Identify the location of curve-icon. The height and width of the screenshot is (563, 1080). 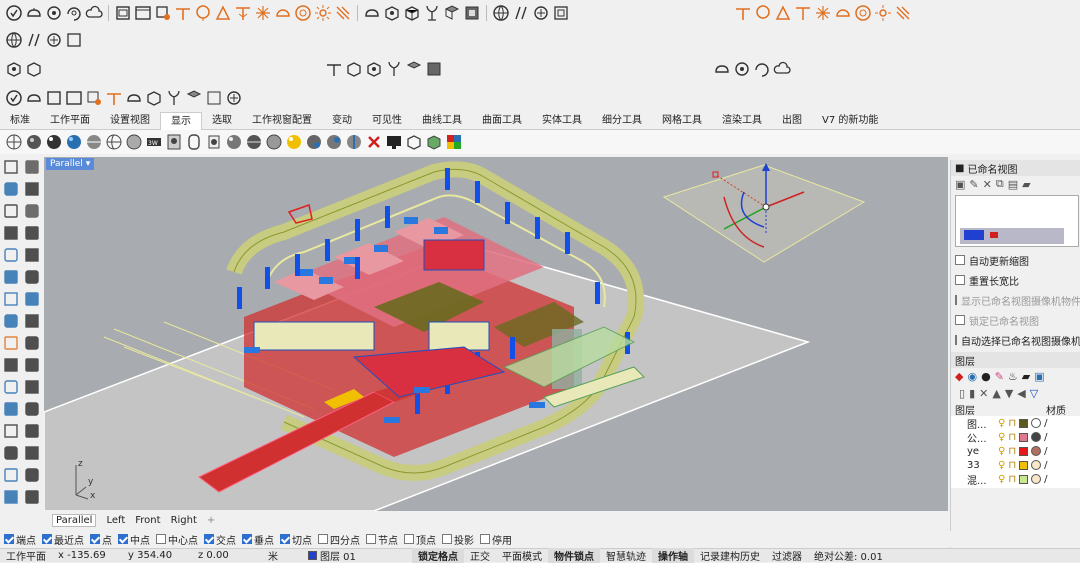
(32, 189).